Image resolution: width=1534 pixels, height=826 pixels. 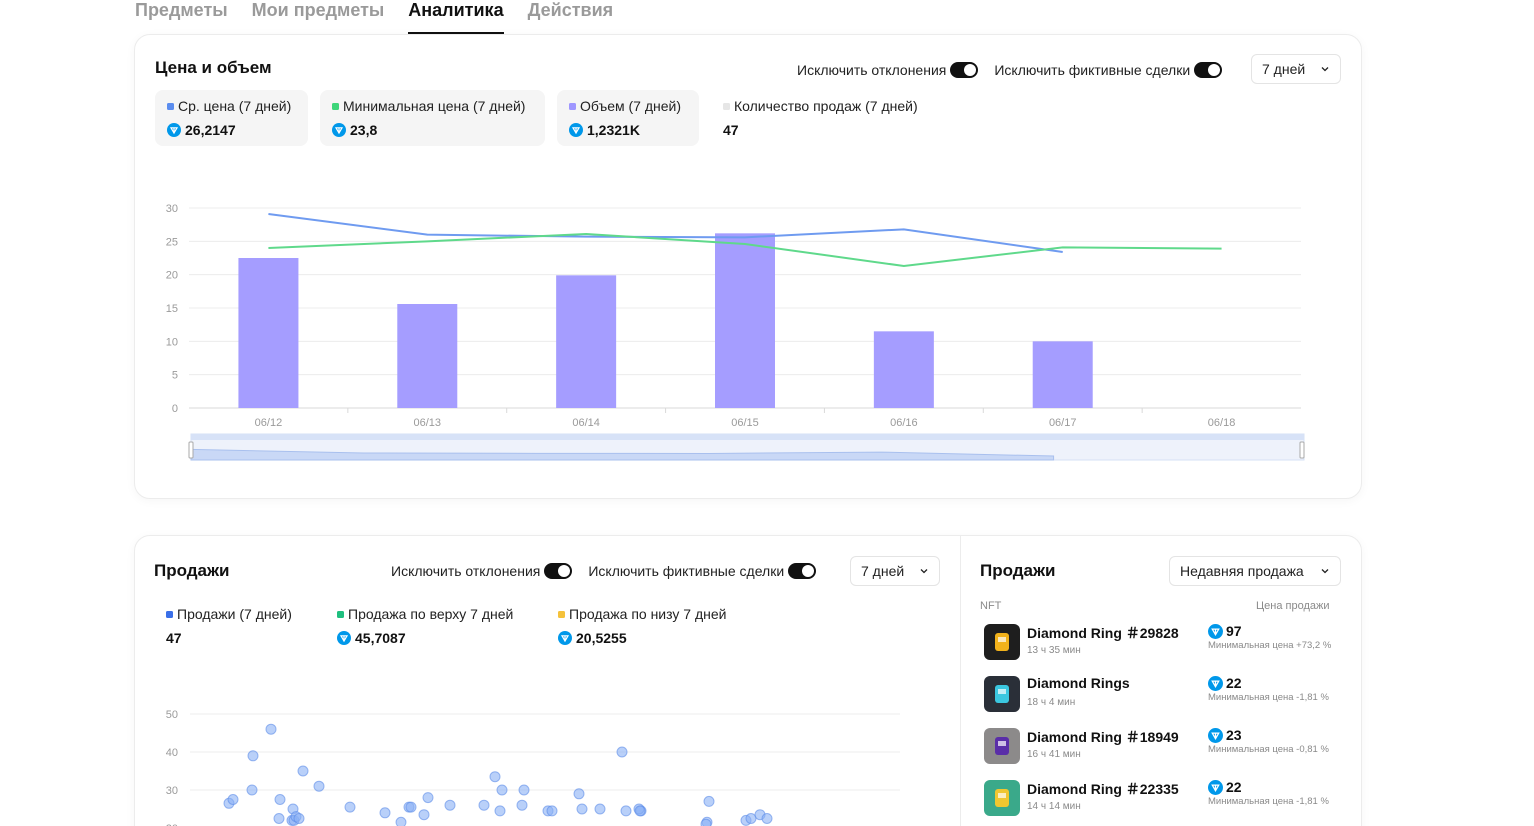 I want to click on sales-exclude-outliers-toggle: Исключить отклонения, so click(x=482, y=571).